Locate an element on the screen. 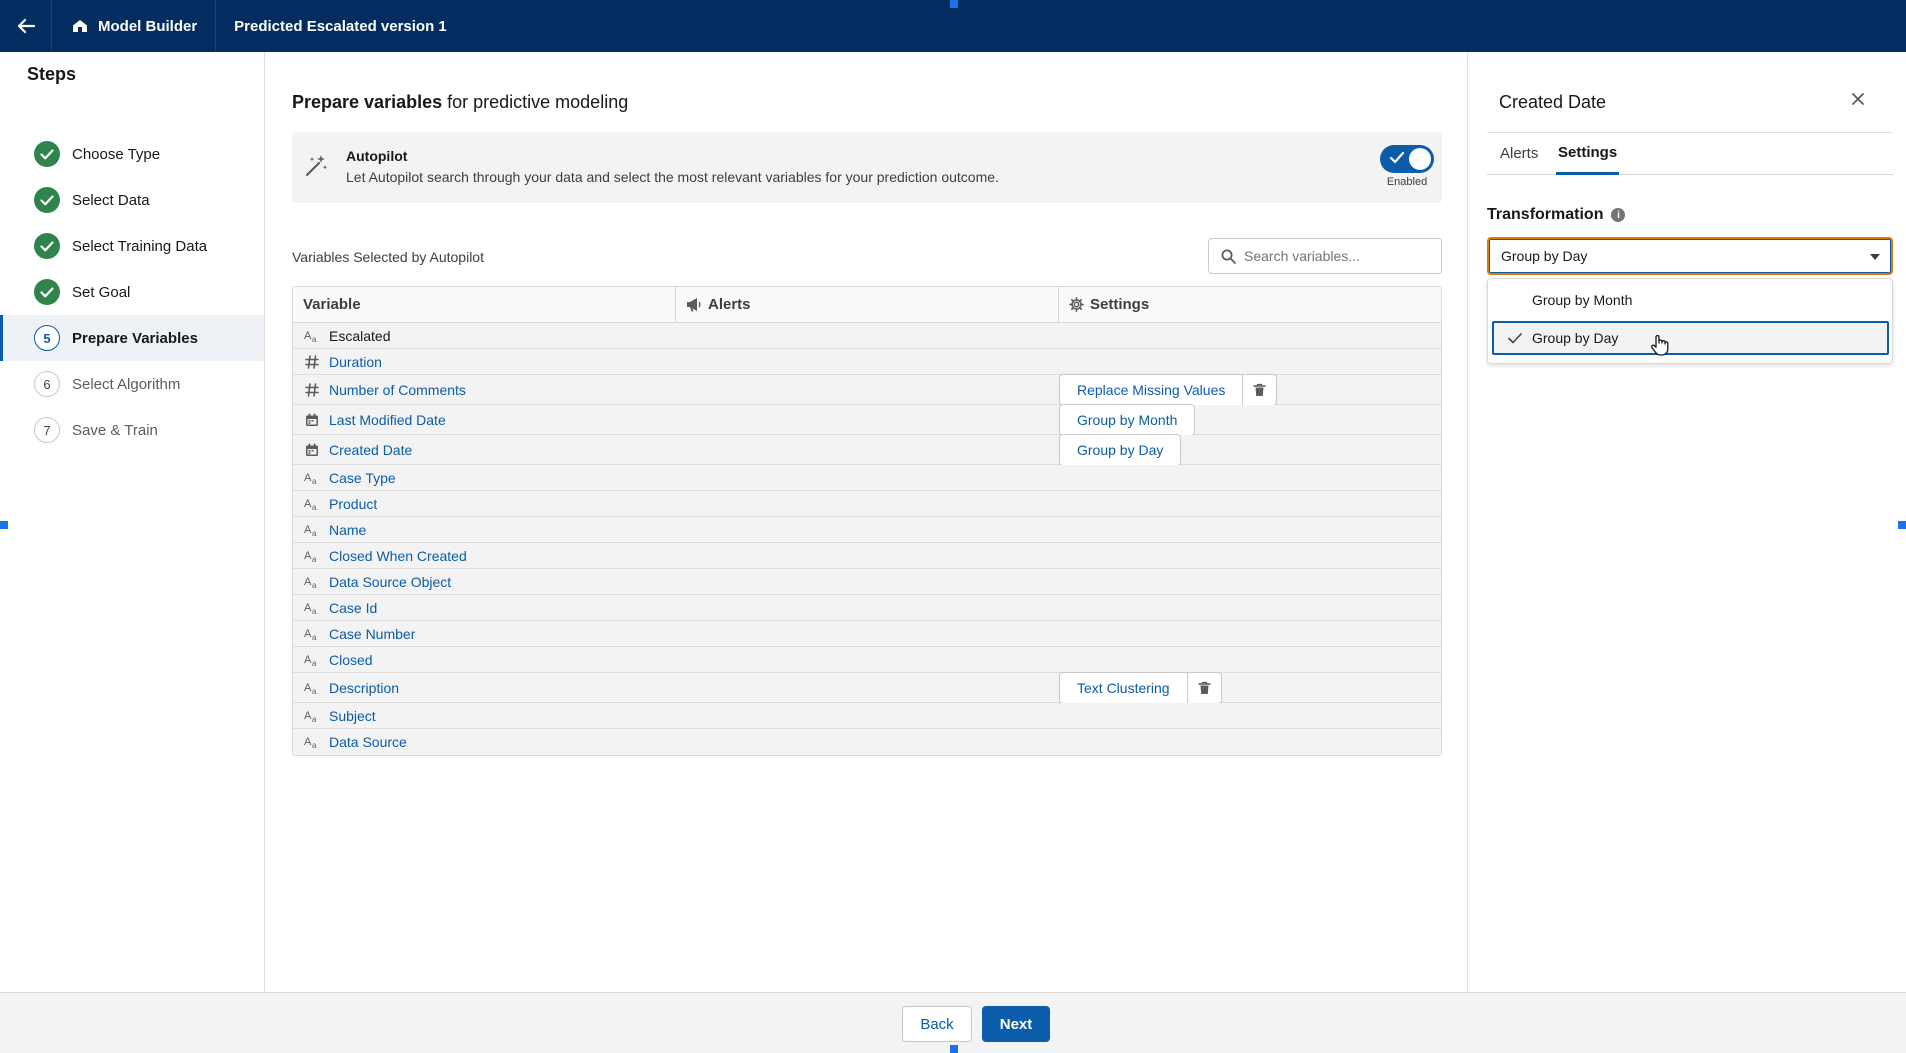  step-item: 7 Save & Train is located at coordinates (132, 430).